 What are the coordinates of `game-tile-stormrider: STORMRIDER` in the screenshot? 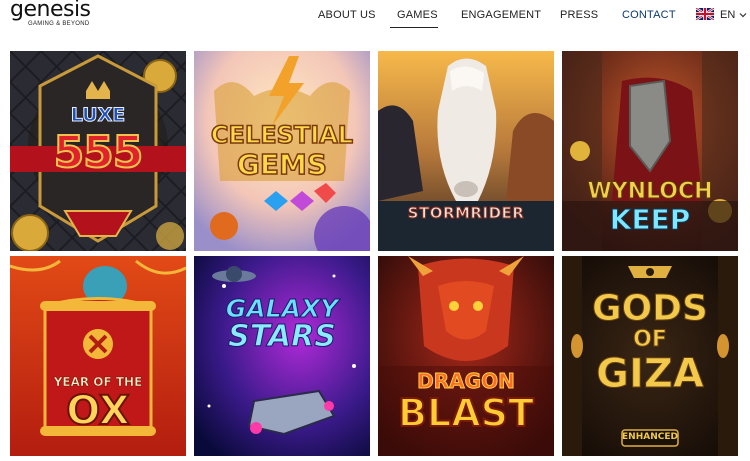 It's located at (466, 151).